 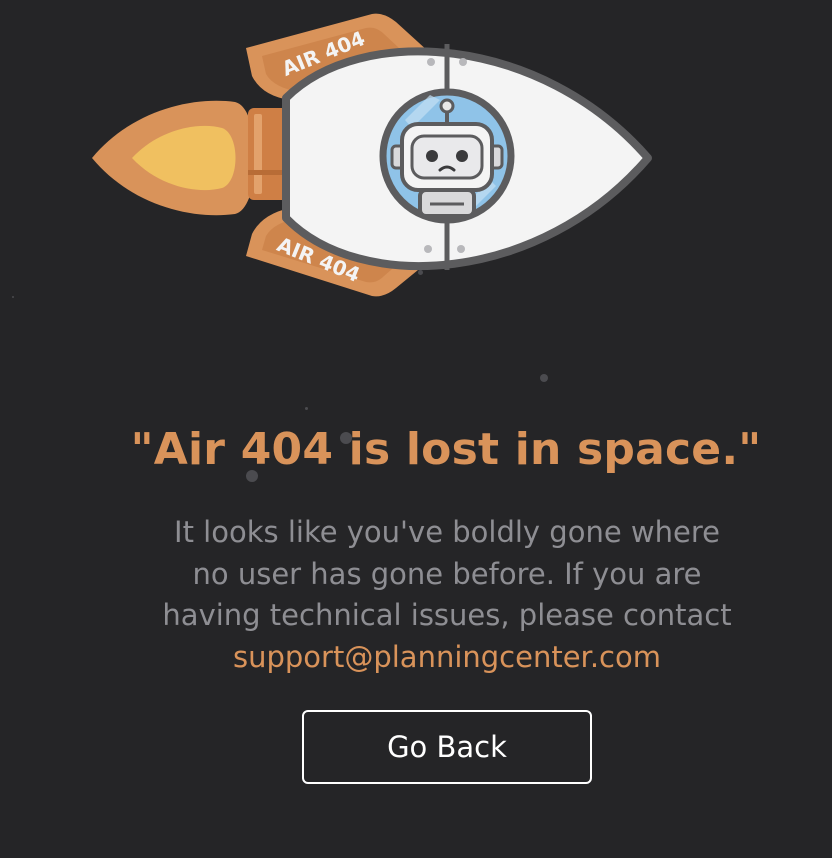 What do you see at coordinates (446, 449) in the screenshot?
I see `error-headline: "Air 404 is lost in space."` at bounding box center [446, 449].